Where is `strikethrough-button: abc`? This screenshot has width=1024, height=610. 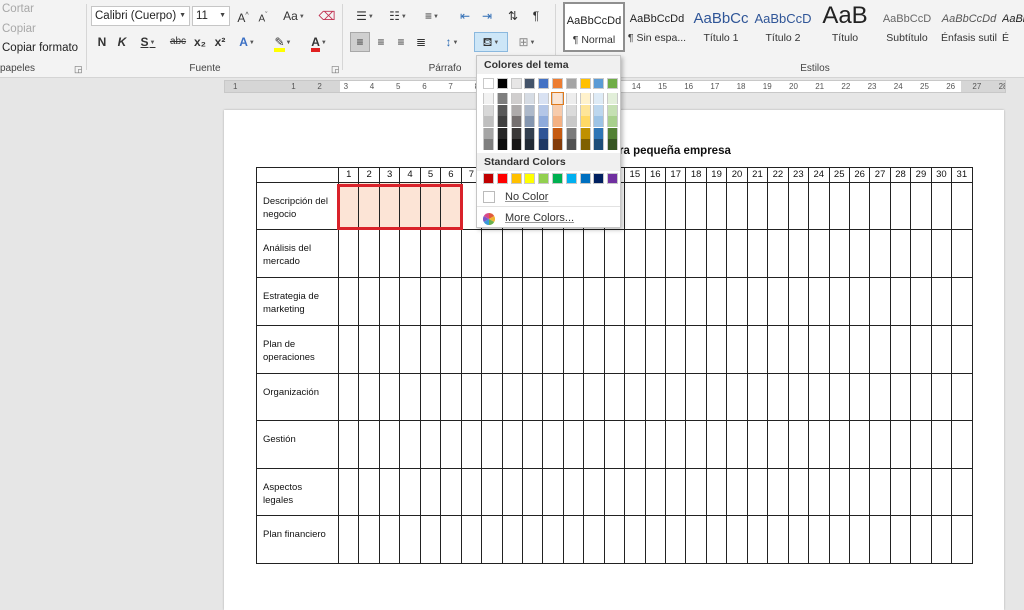
strikethrough-button: abc is located at coordinates (178, 42).